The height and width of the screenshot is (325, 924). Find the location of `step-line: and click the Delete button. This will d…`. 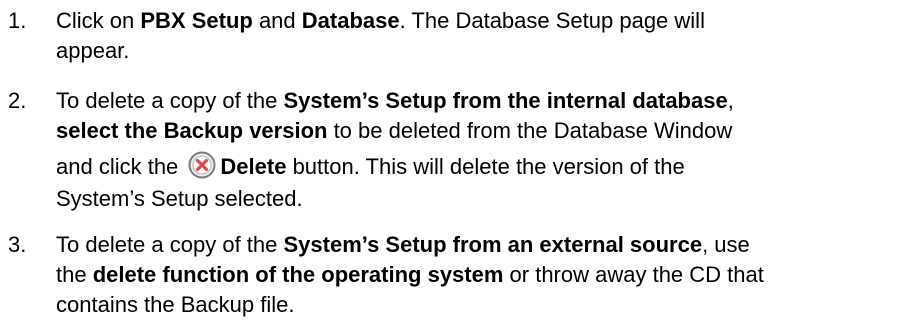

step-line: and click the Delete button. This will d… is located at coordinates (486, 167).